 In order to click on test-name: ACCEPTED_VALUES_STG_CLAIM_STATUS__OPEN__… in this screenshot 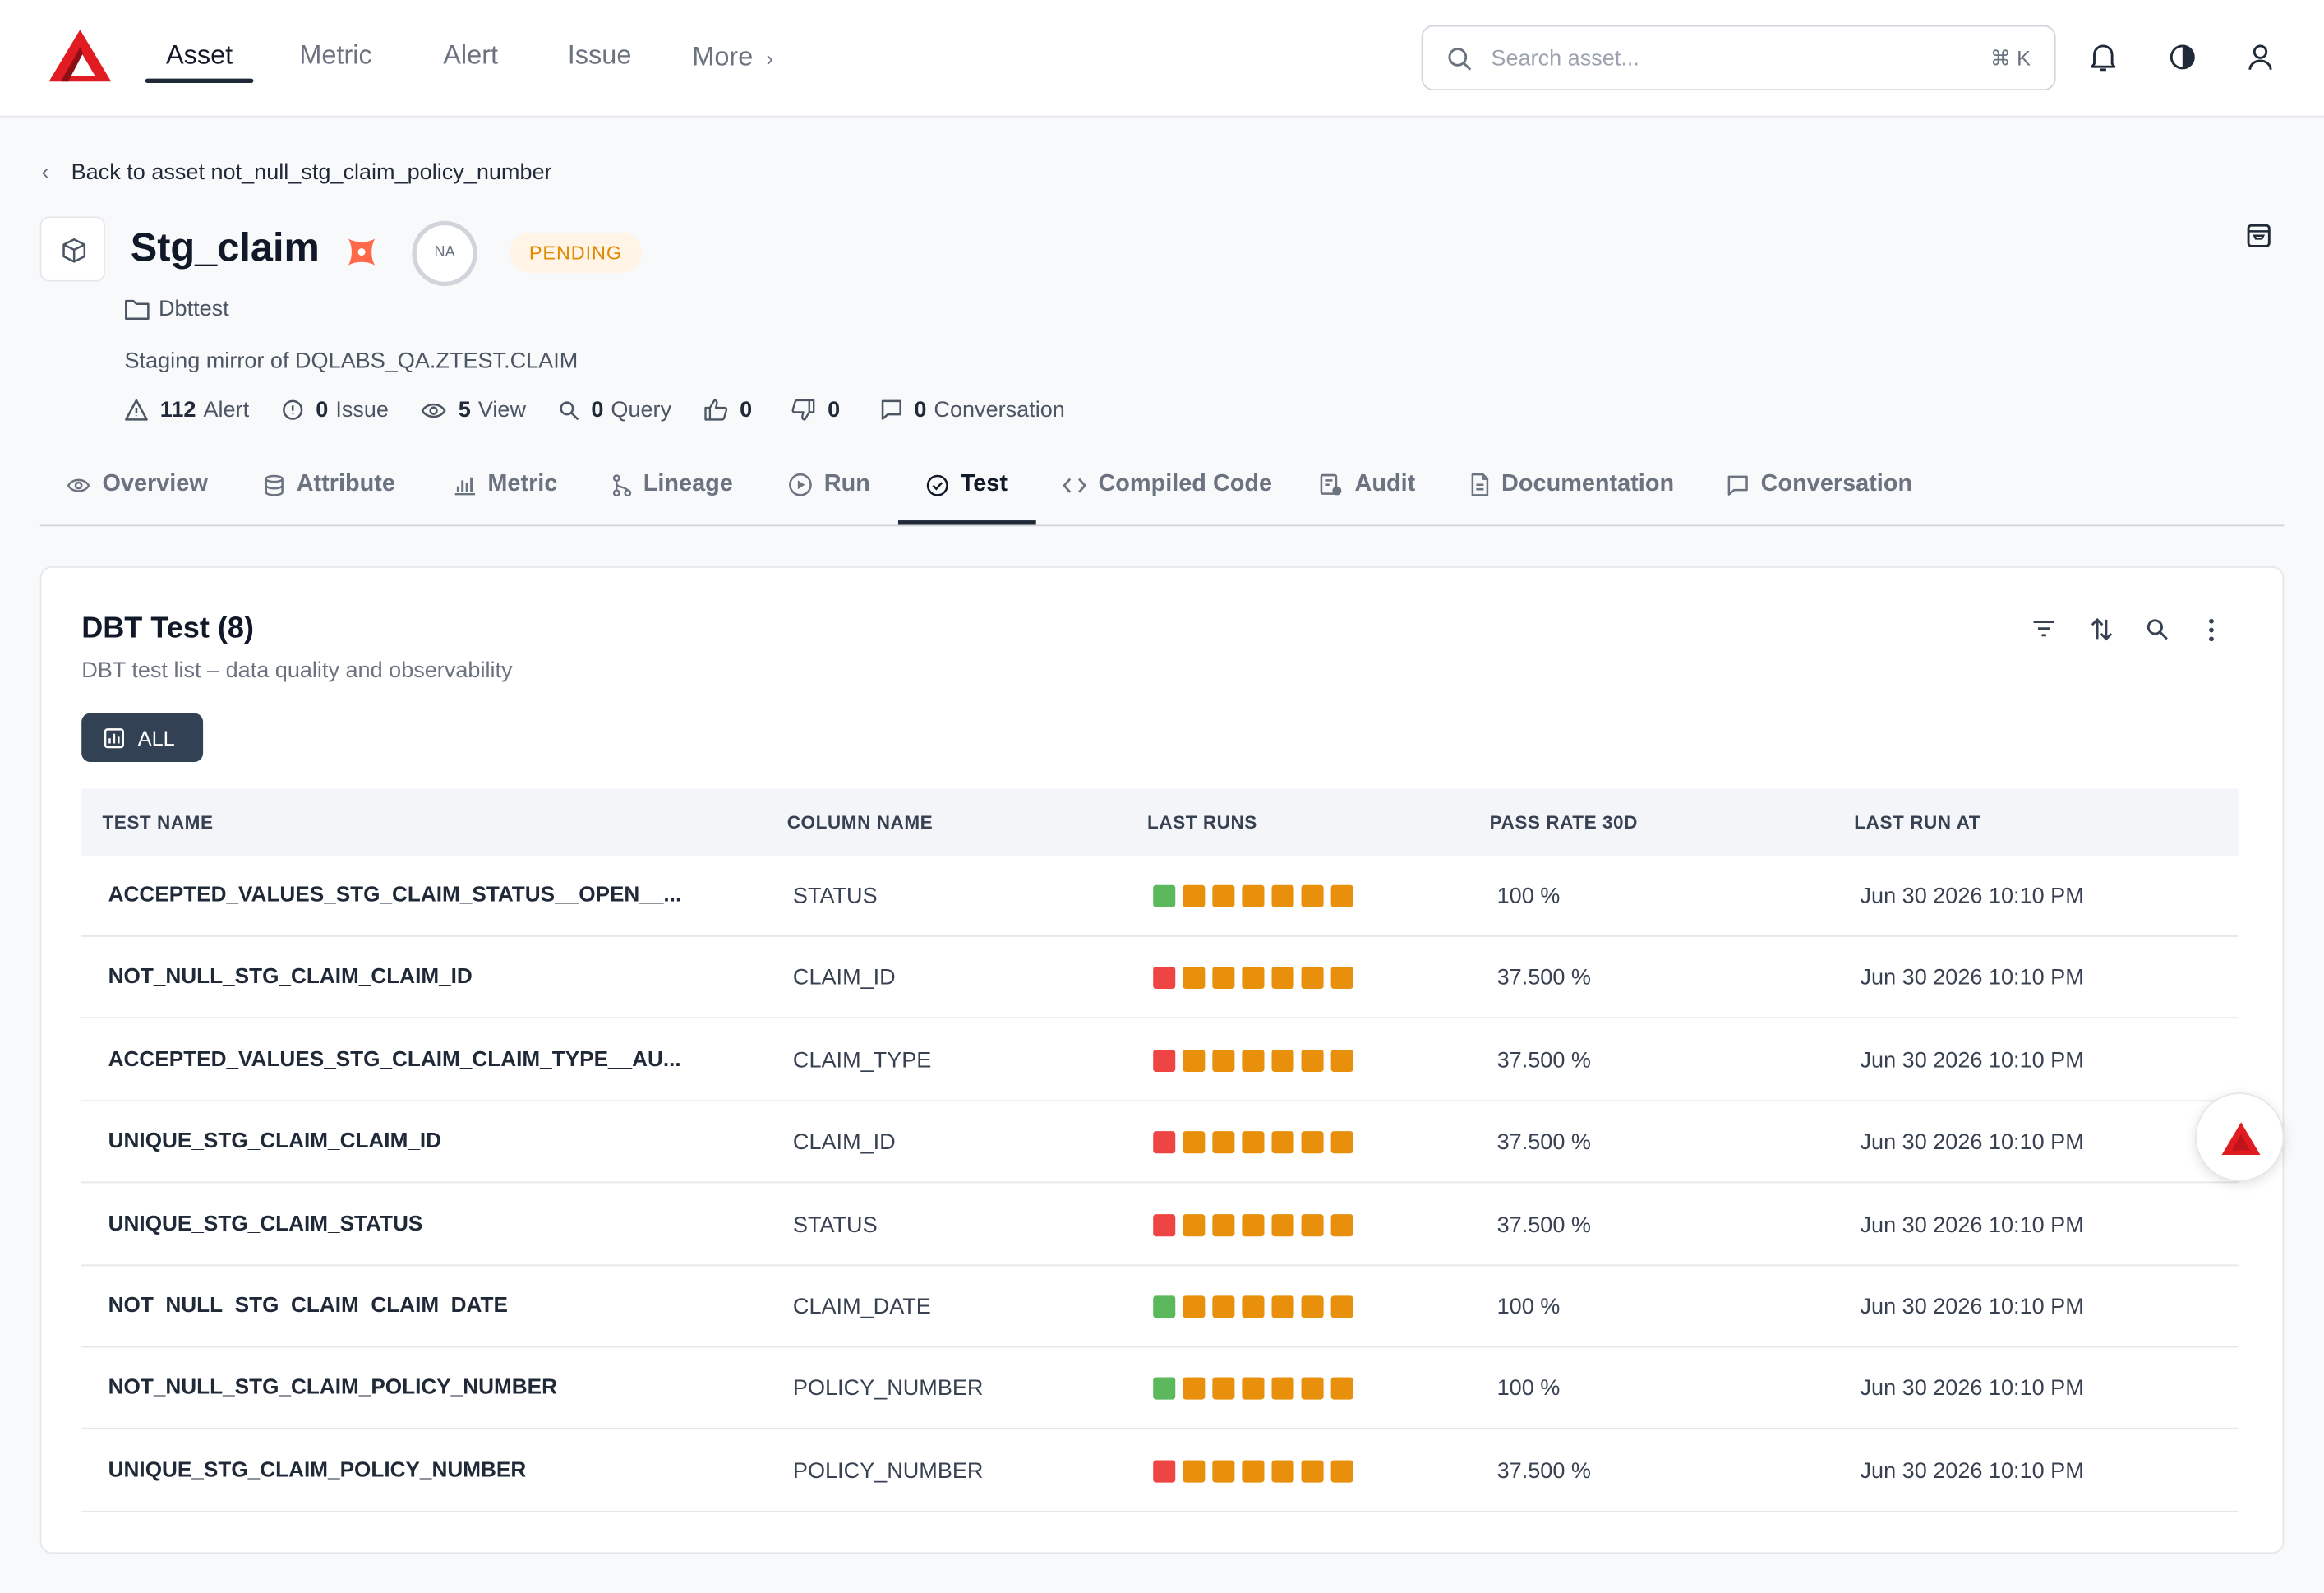, I will do `click(395, 896)`.